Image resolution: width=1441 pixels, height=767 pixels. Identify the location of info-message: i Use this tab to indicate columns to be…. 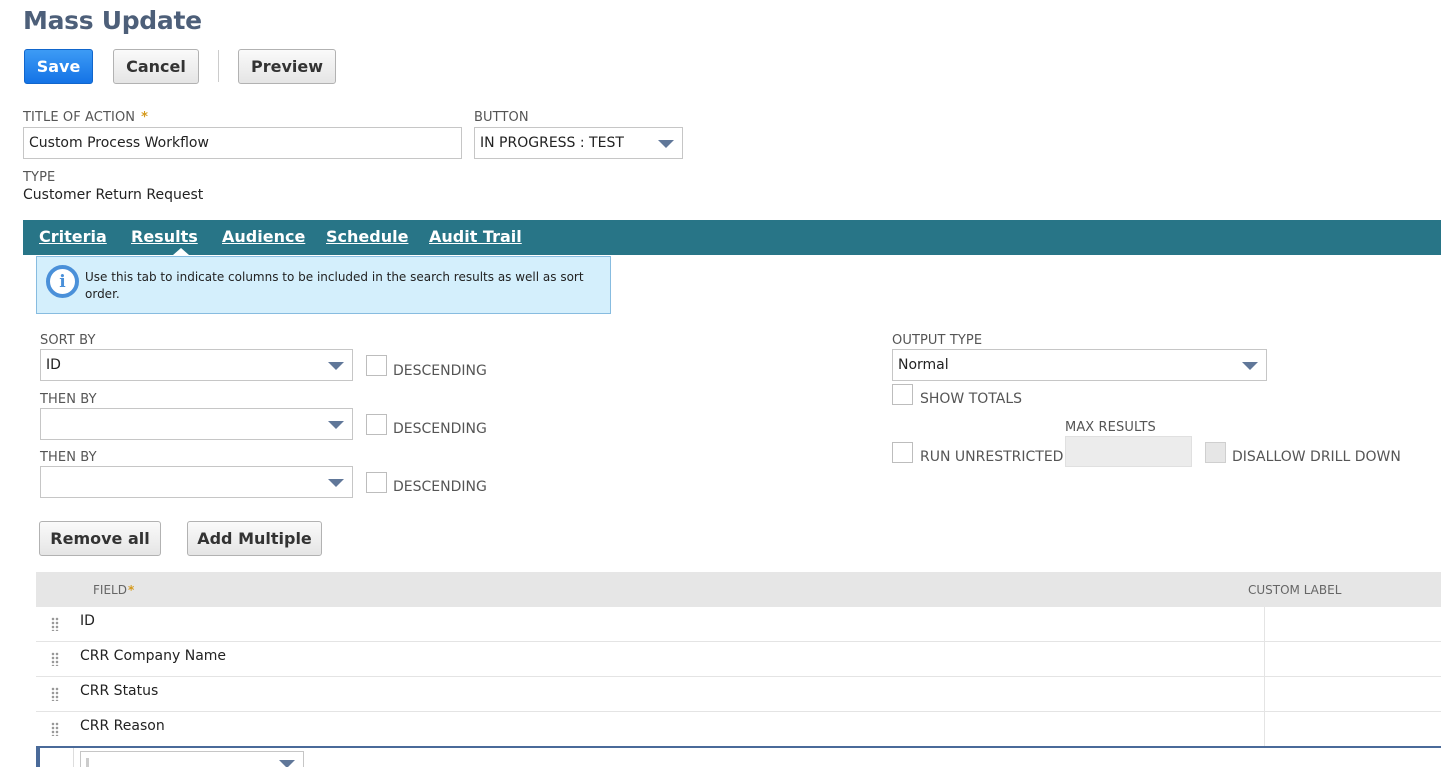
(323, 285).